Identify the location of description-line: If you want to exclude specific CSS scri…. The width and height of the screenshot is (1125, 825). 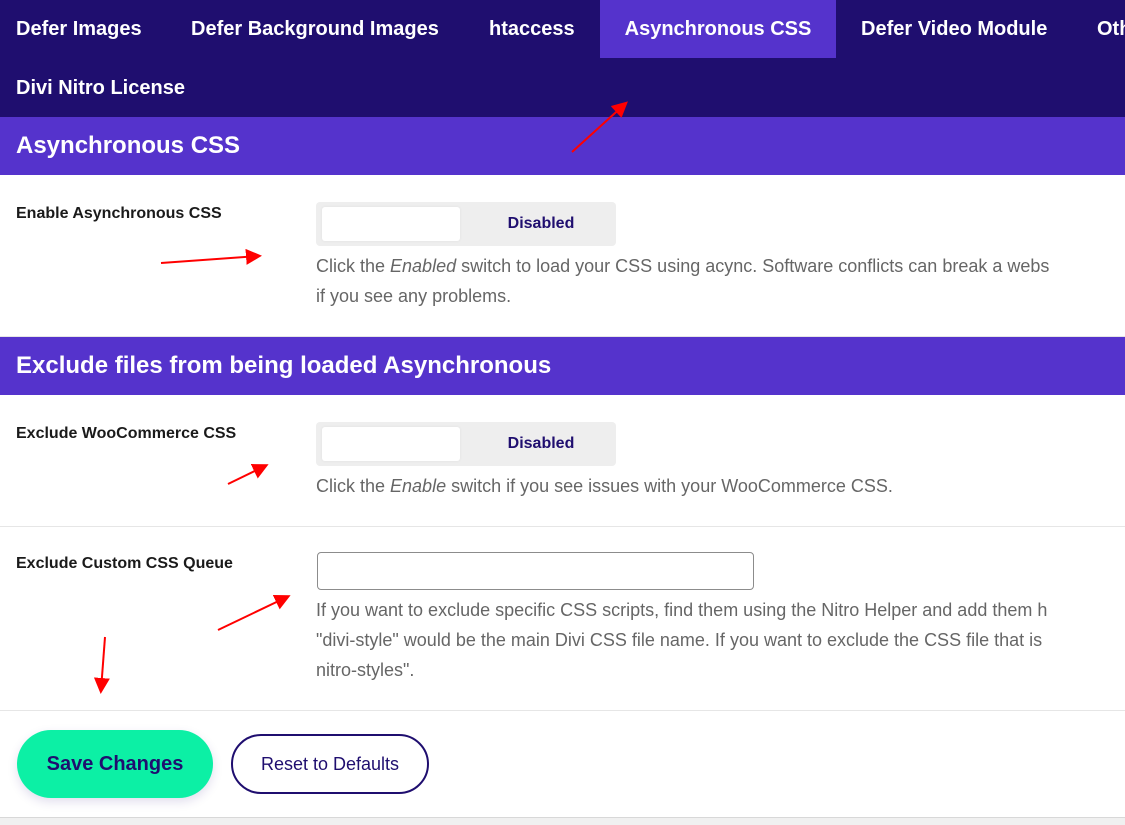
(682, 610).